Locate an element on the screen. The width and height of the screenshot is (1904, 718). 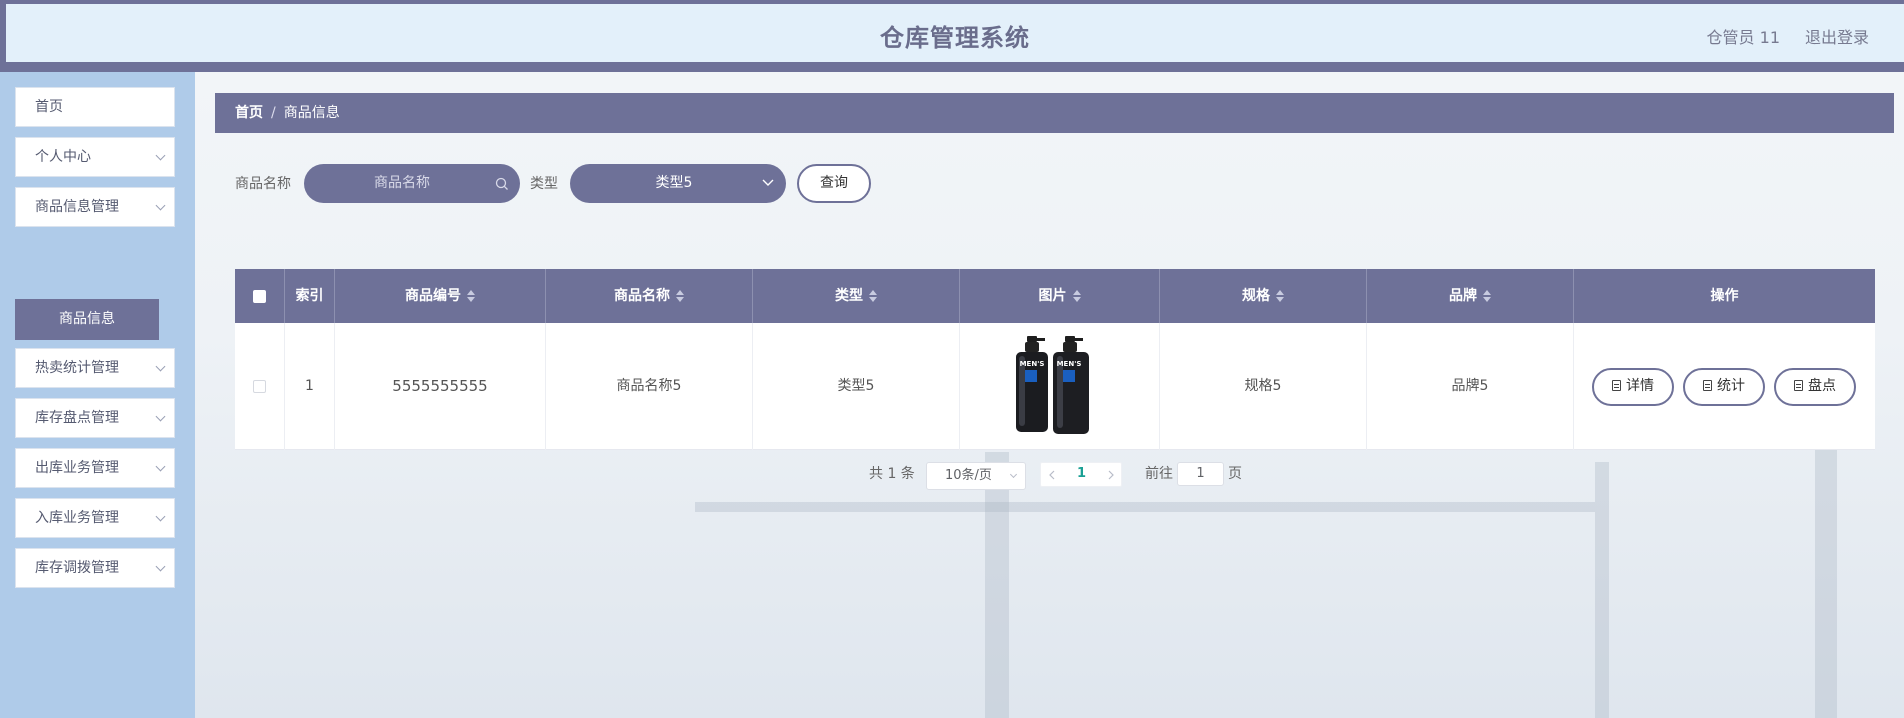
cell-image: MEN'S MEN'S is located at coordinates (1060, 386).